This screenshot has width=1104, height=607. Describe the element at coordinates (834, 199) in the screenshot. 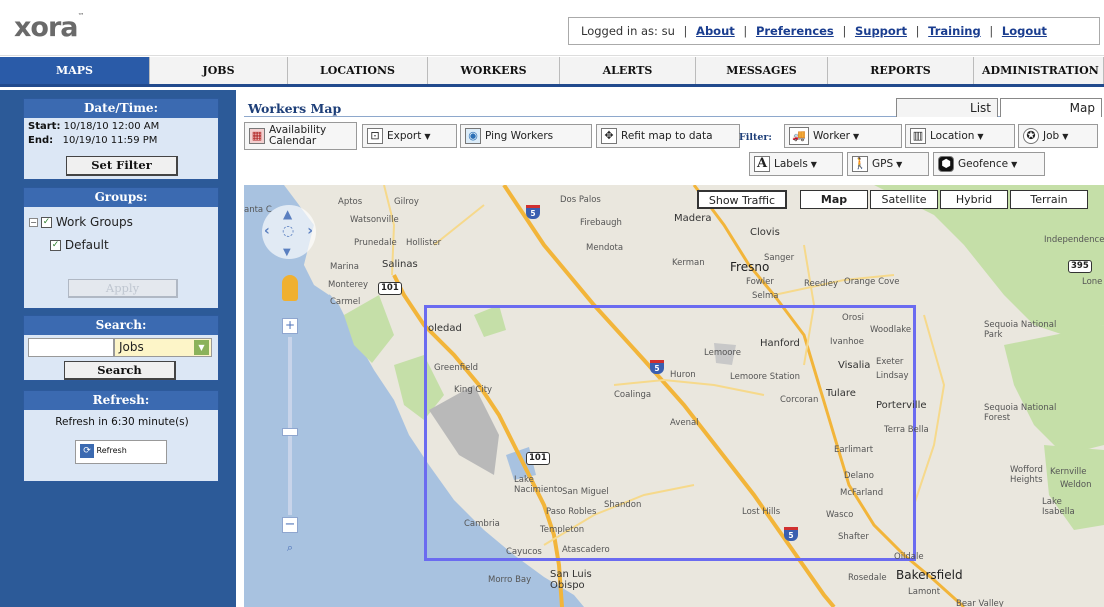

I see `map-type-map: Map` at that location.